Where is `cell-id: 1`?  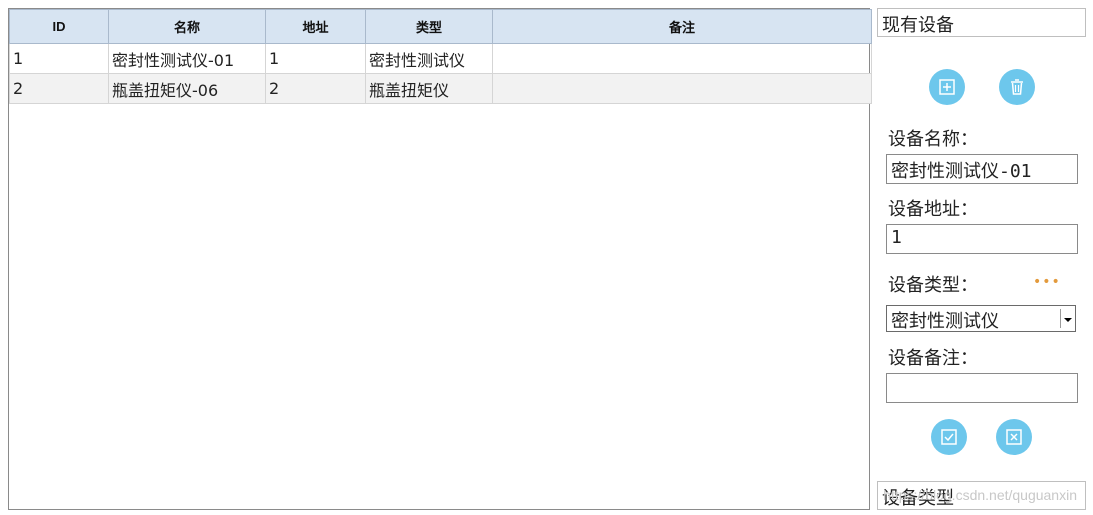
cell-id: 1 is located at coordinates (59, 58).